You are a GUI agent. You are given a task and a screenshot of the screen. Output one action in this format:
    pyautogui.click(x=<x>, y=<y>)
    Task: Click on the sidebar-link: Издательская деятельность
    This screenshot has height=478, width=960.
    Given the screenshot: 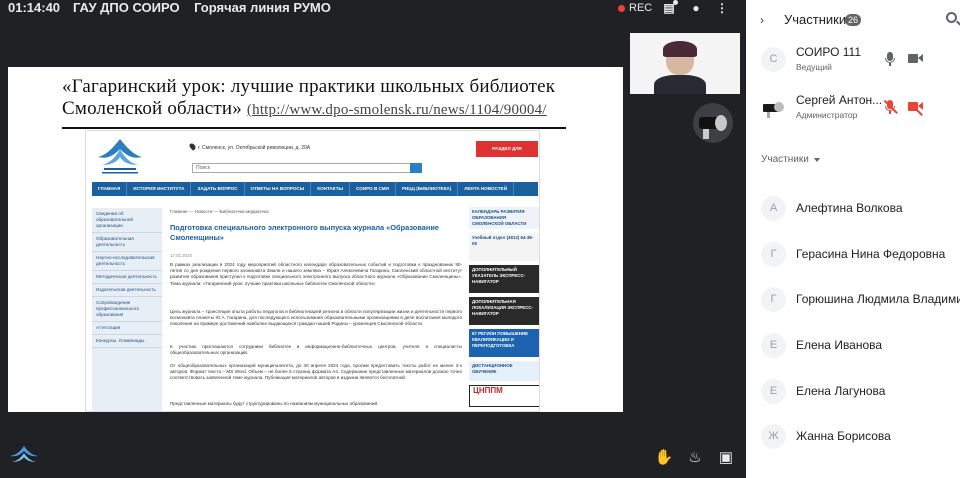 What is the action you would take?
    pyautogui.click(x=127, y=290)
    